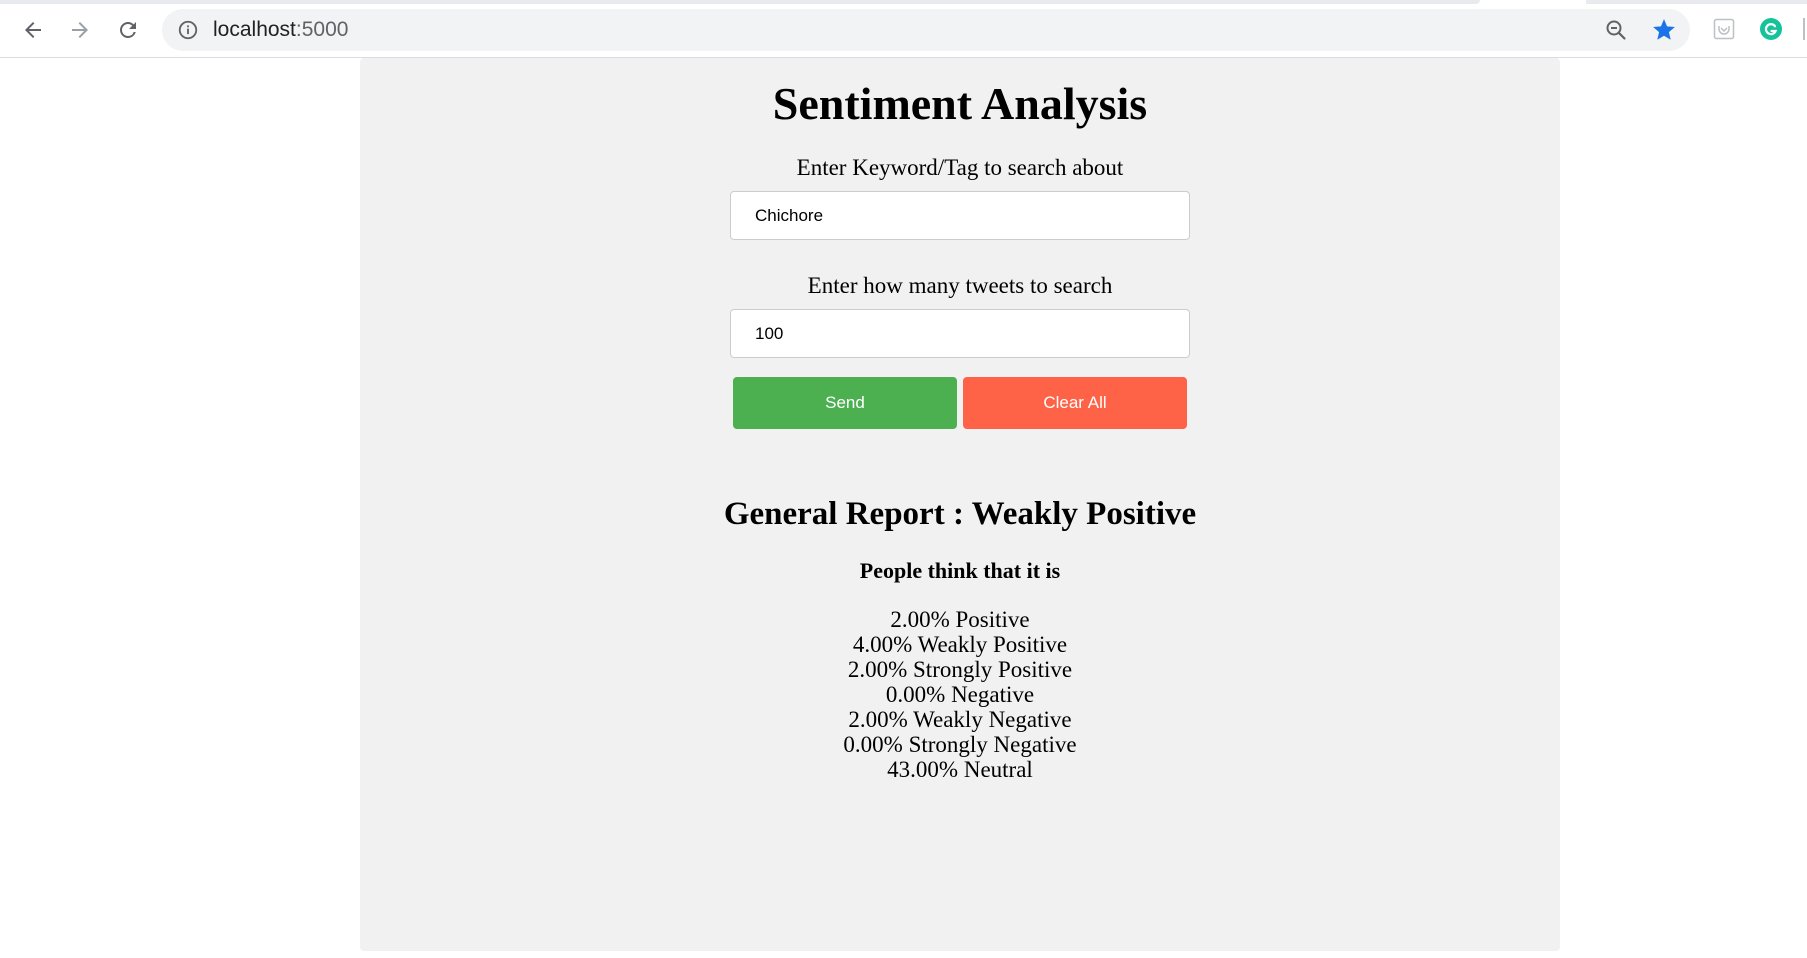 The image size is (1807, 958). Describe the element at coordinates (960, 719) in the screenshot. I see `stat-weakly-negative: 2.00% Weakly Negative` at that location.